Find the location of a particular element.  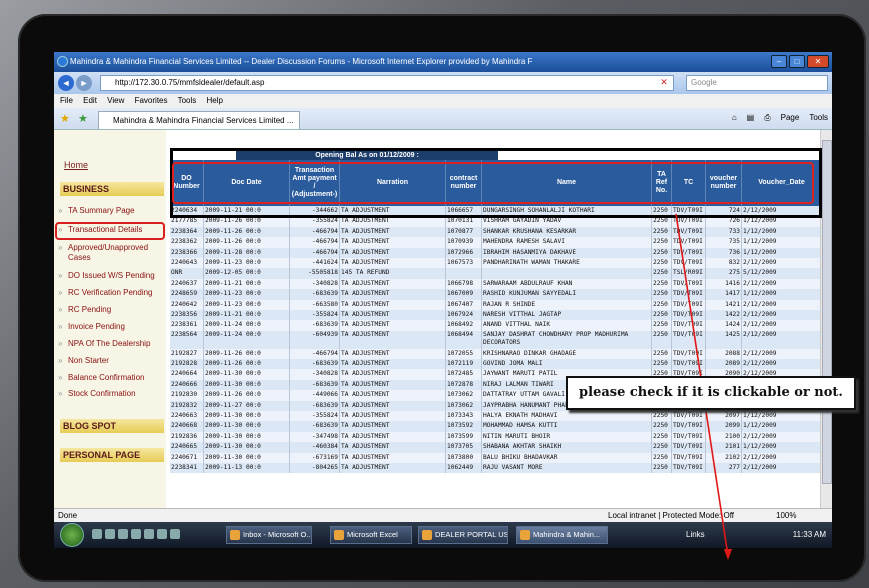

arrow-head is located at coordinates (728, 554).